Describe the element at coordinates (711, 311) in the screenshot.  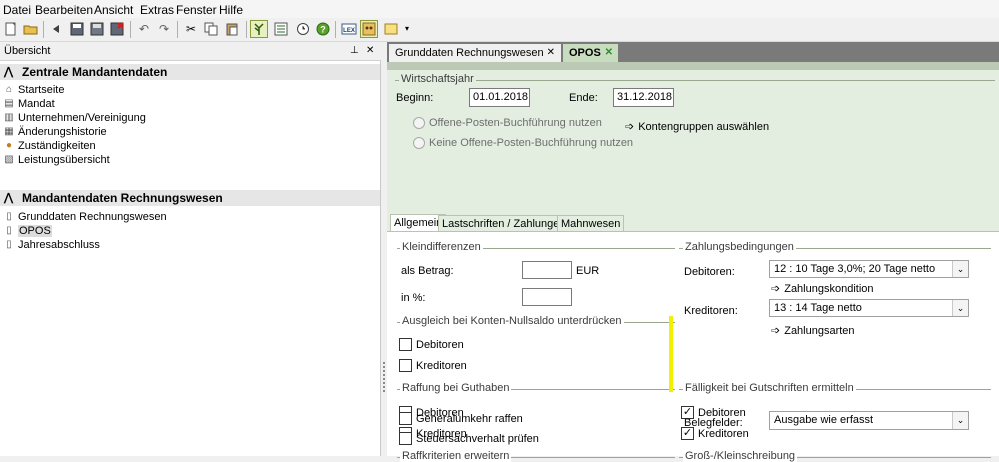
I see `kreditoren-label: Kreditoren:` at that location.